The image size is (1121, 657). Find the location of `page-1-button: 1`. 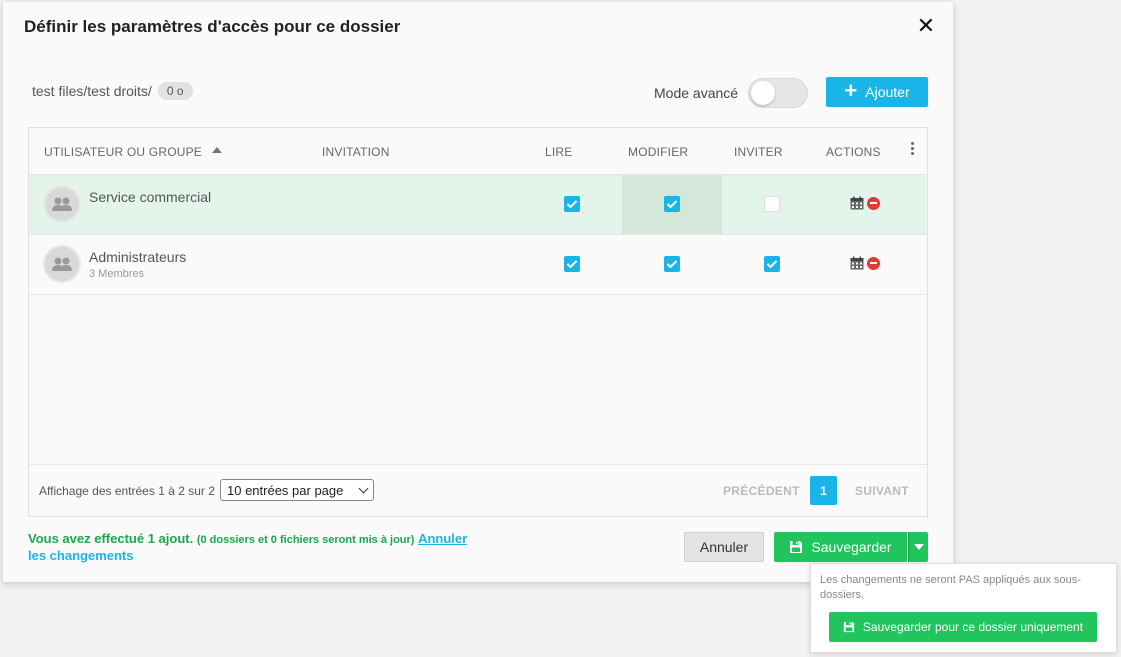

page-1-button: 1 is located at coordinates (823, 490).